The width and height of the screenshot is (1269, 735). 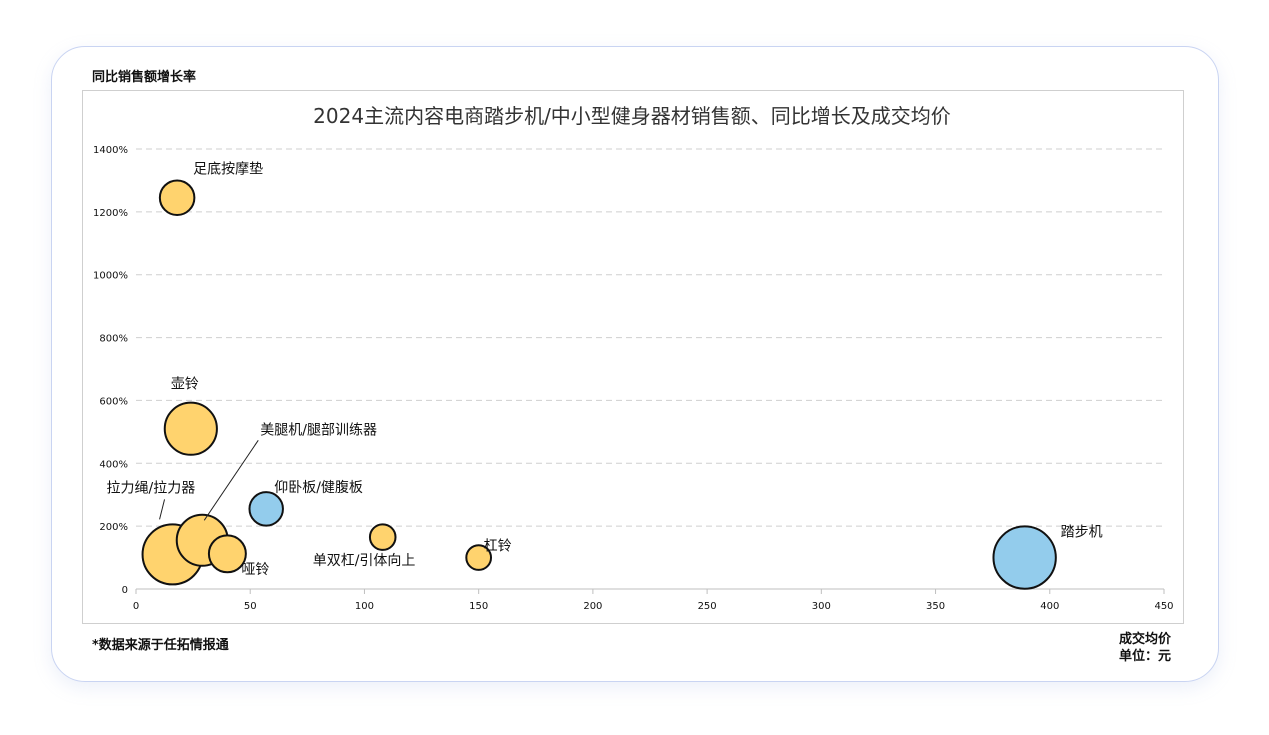 What do you see at coordinates (1082, 533) in the screenshot?
I see `bubble-label: 踏步机` at bounding box center [1082, 533].